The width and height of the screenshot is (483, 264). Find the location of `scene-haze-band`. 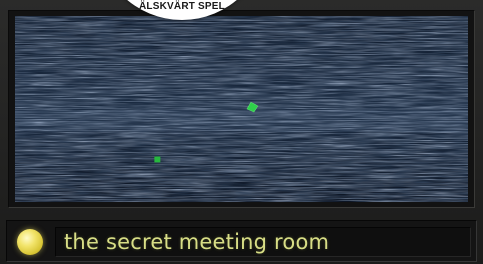

scene-haze-band is located at coordinates (241, 120).